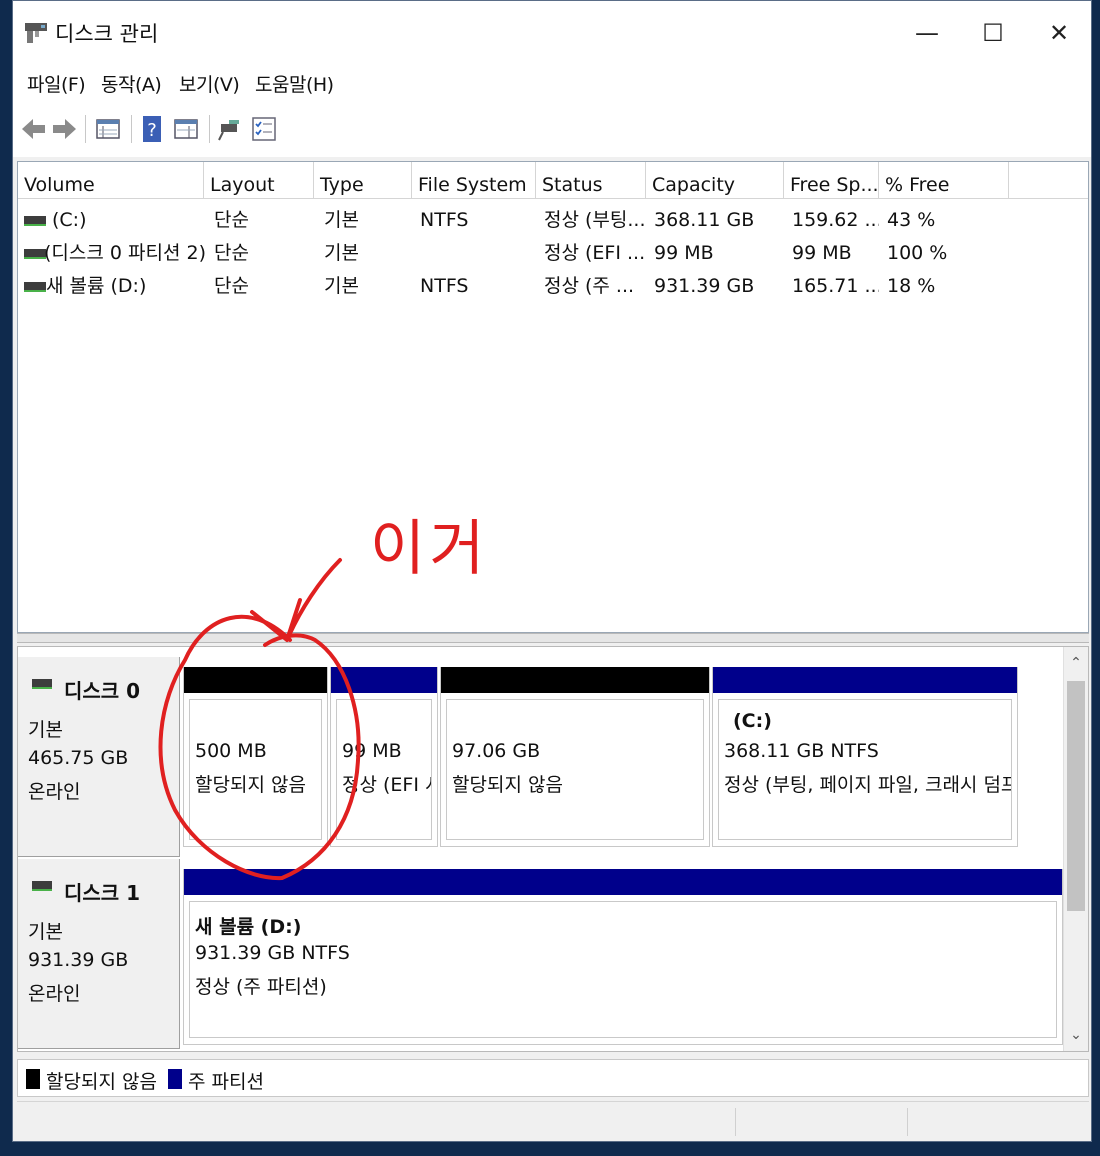  What do you see at coordinates (56, 83) in the screenshot?
I see `menu-file: 파일(F)` at bounding box center [56, 83].